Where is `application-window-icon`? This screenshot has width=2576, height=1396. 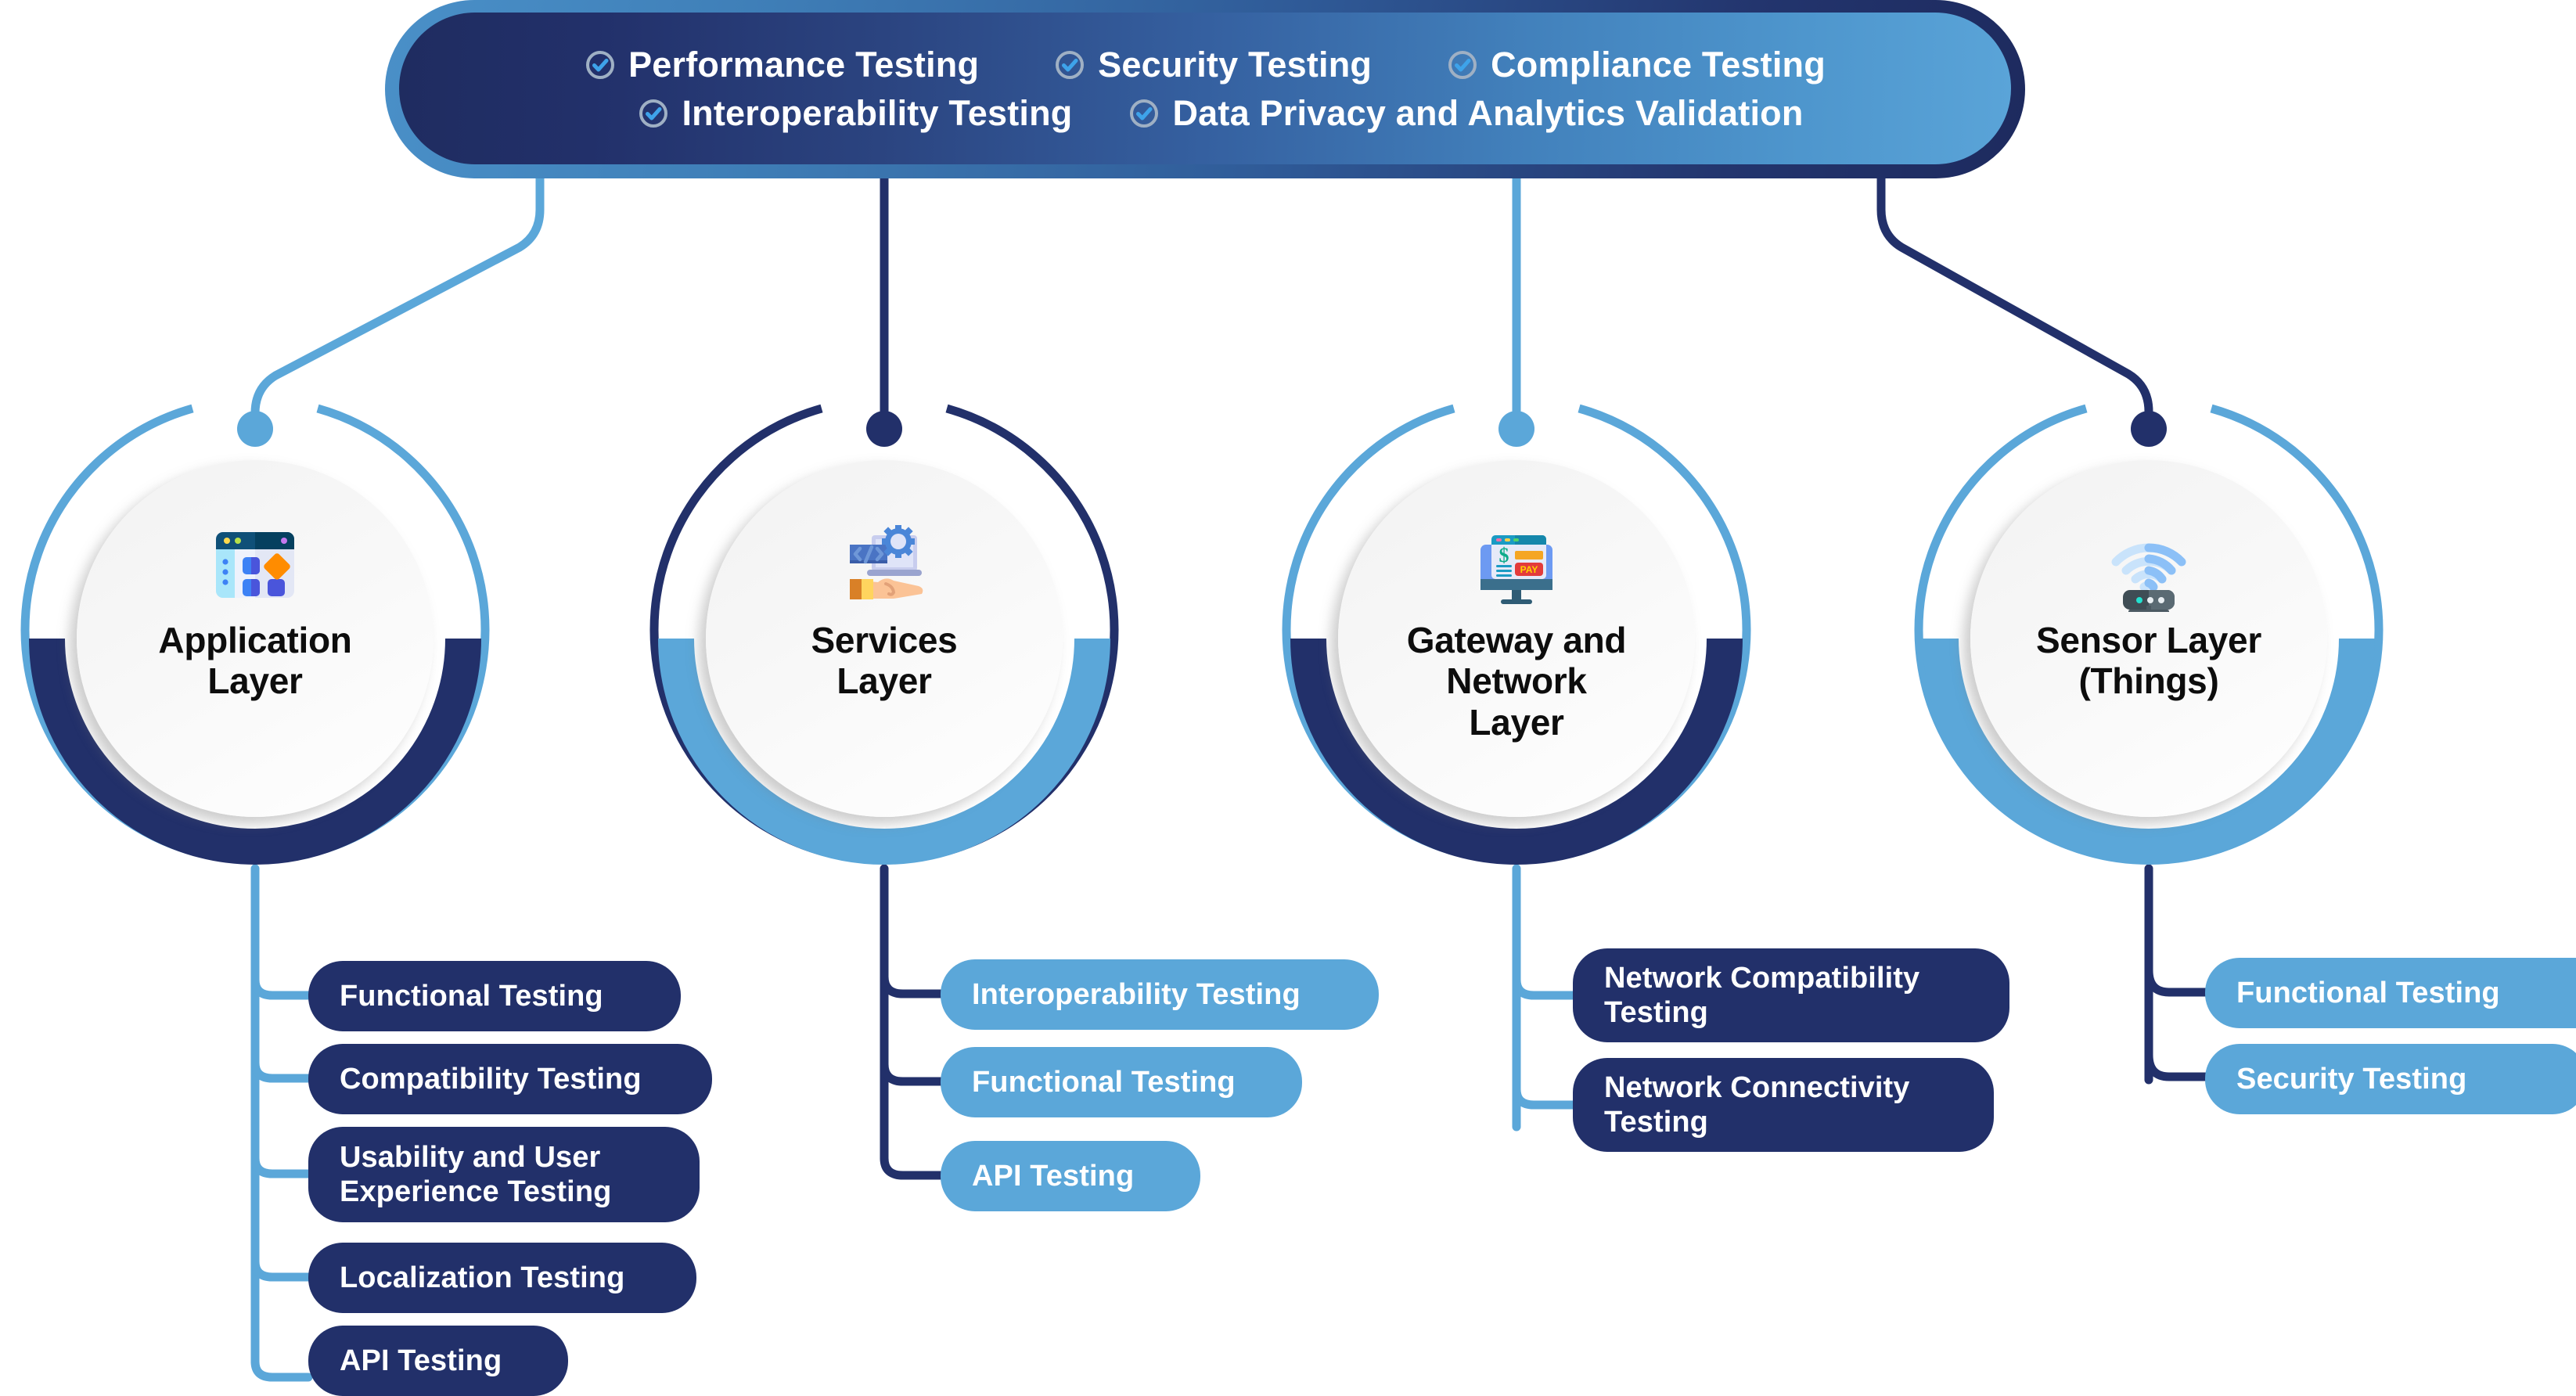
application-window-icon is located at coordinates (255, 565).